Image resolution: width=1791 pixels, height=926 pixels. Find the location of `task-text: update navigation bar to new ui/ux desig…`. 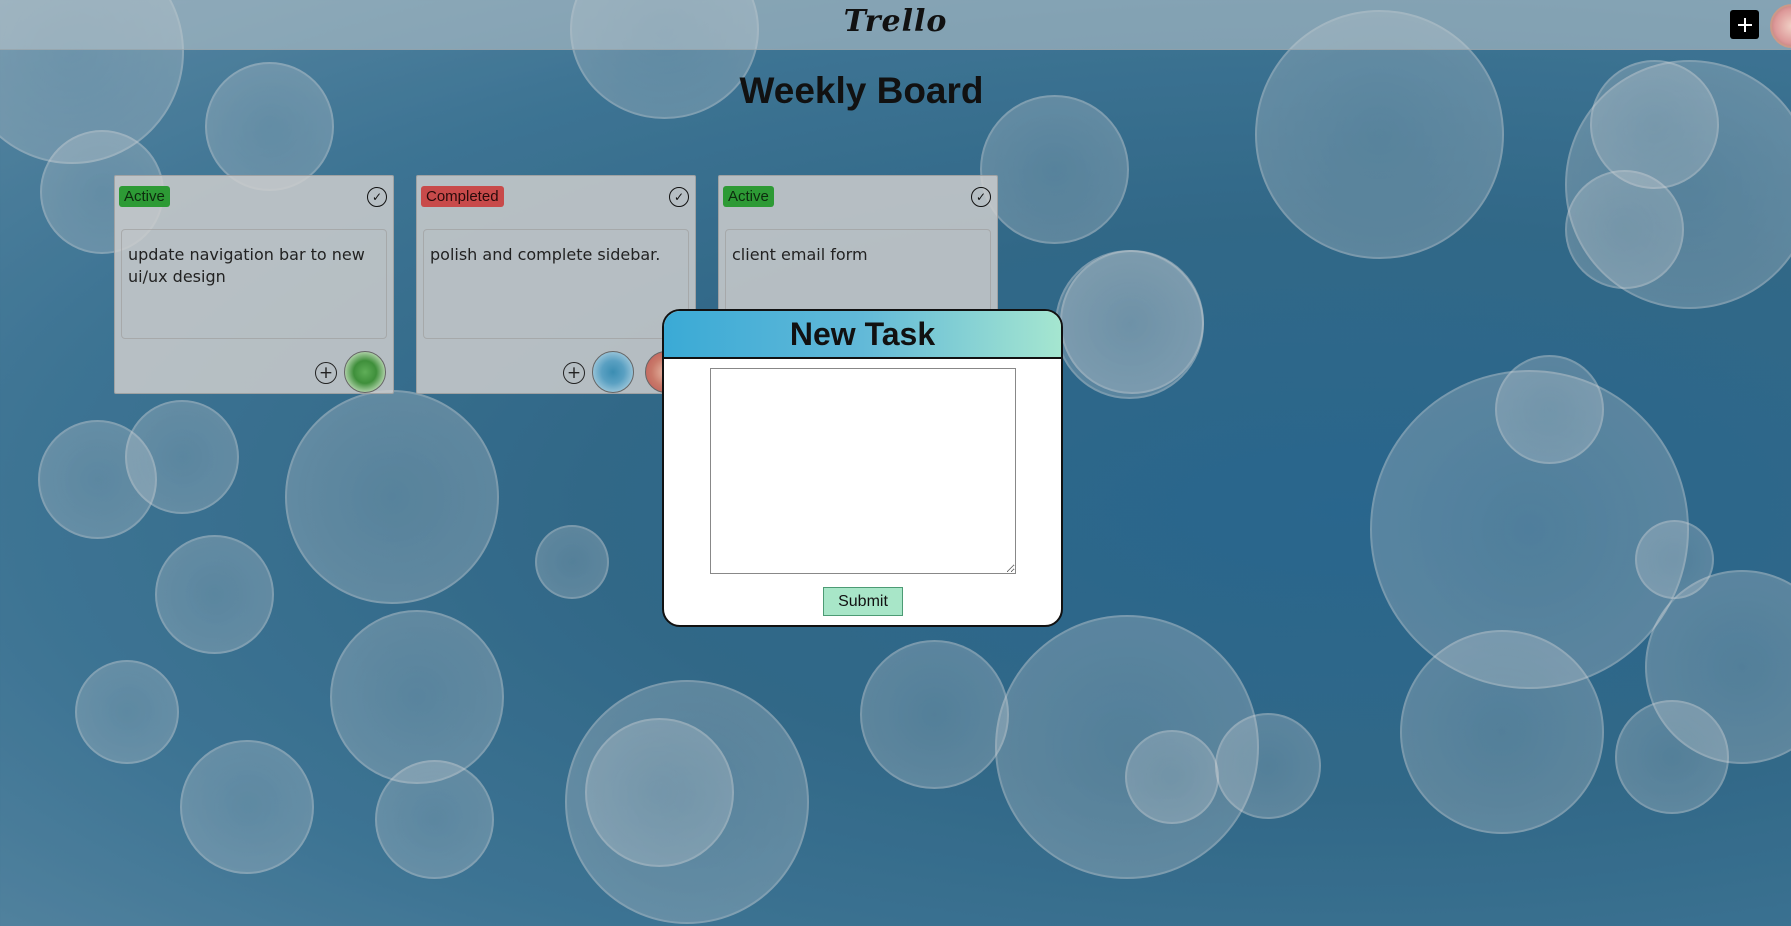

task-text: update navigation bar to new ui/ux desig… is located at coordinates (254, 284).